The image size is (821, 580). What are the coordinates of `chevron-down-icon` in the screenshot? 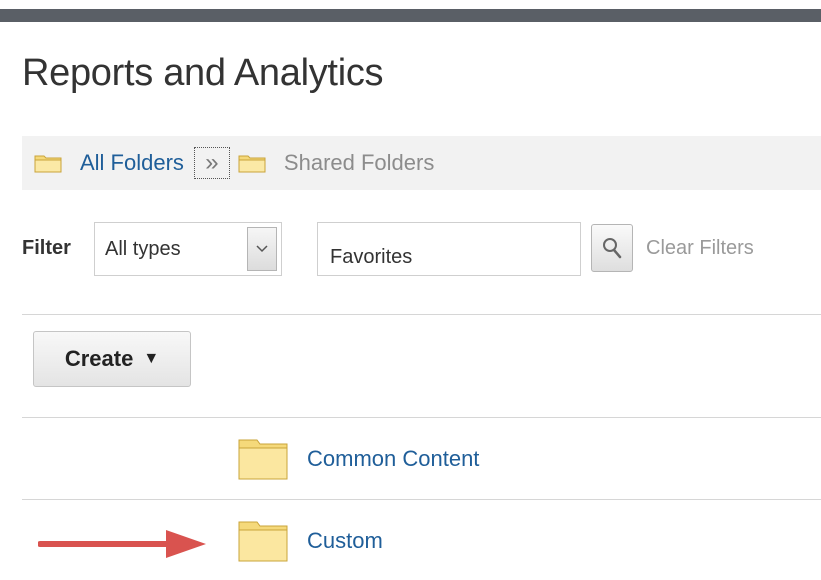 It's located at (262, 249).